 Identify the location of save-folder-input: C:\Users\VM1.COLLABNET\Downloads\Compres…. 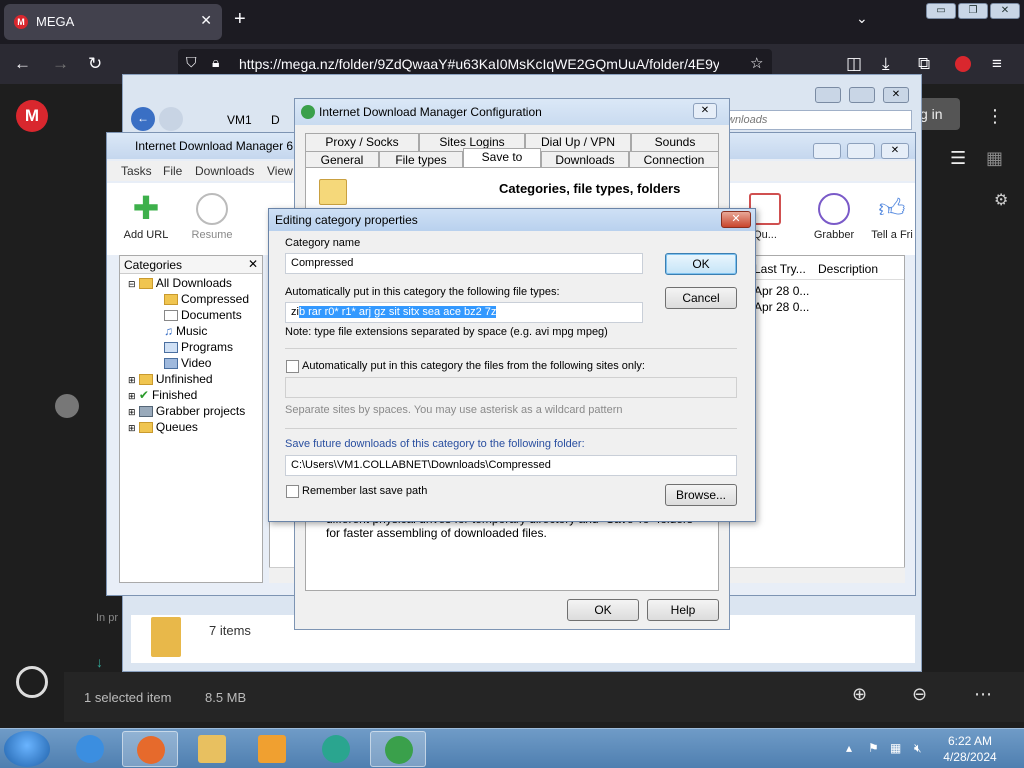
(511, 465).